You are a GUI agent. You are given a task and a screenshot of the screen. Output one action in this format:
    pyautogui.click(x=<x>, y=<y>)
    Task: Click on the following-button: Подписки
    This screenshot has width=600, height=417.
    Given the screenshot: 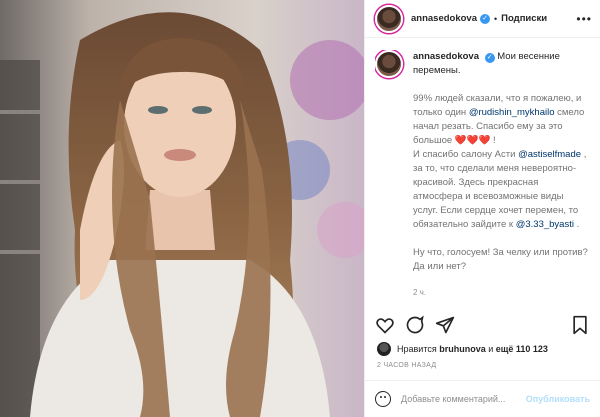 What is the action you would take?
    pyautogui.click(x=524, y=18)
    